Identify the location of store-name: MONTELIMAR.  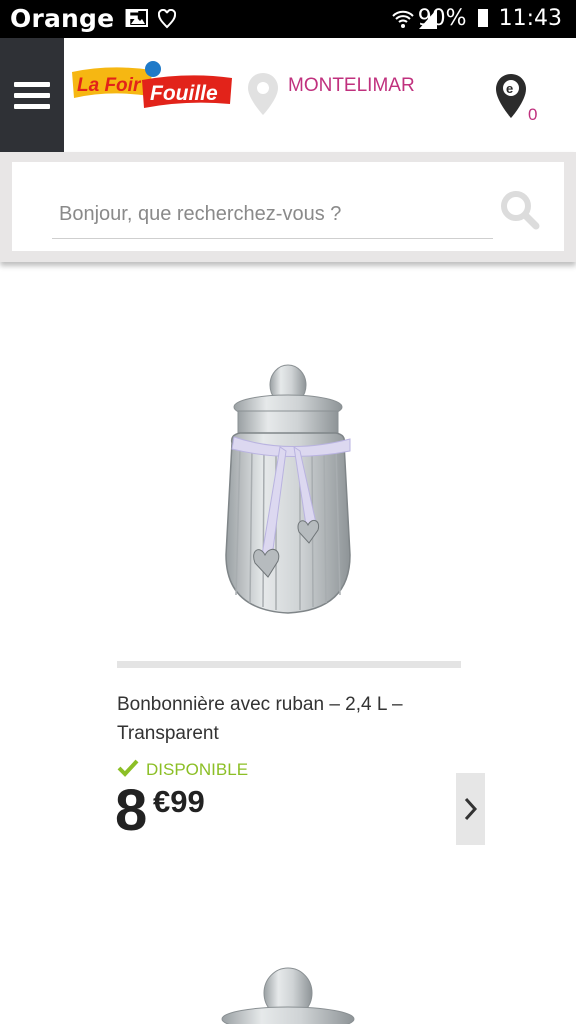
(351, 86).